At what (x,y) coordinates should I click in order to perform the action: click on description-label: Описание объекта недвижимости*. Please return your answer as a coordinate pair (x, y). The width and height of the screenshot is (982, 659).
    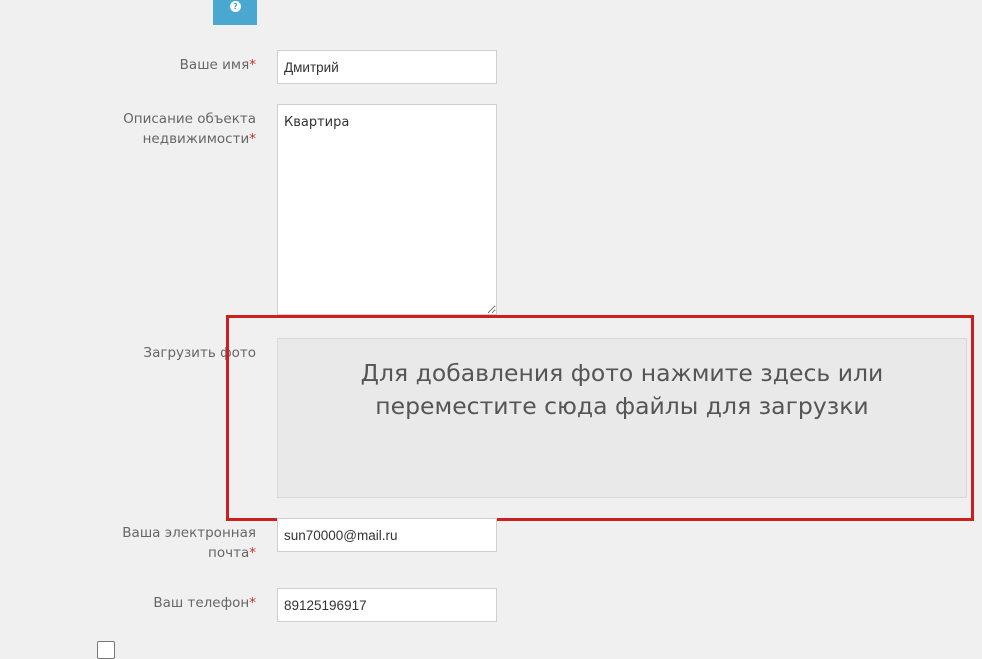
    Looking at the image, I should click on (181, 129).